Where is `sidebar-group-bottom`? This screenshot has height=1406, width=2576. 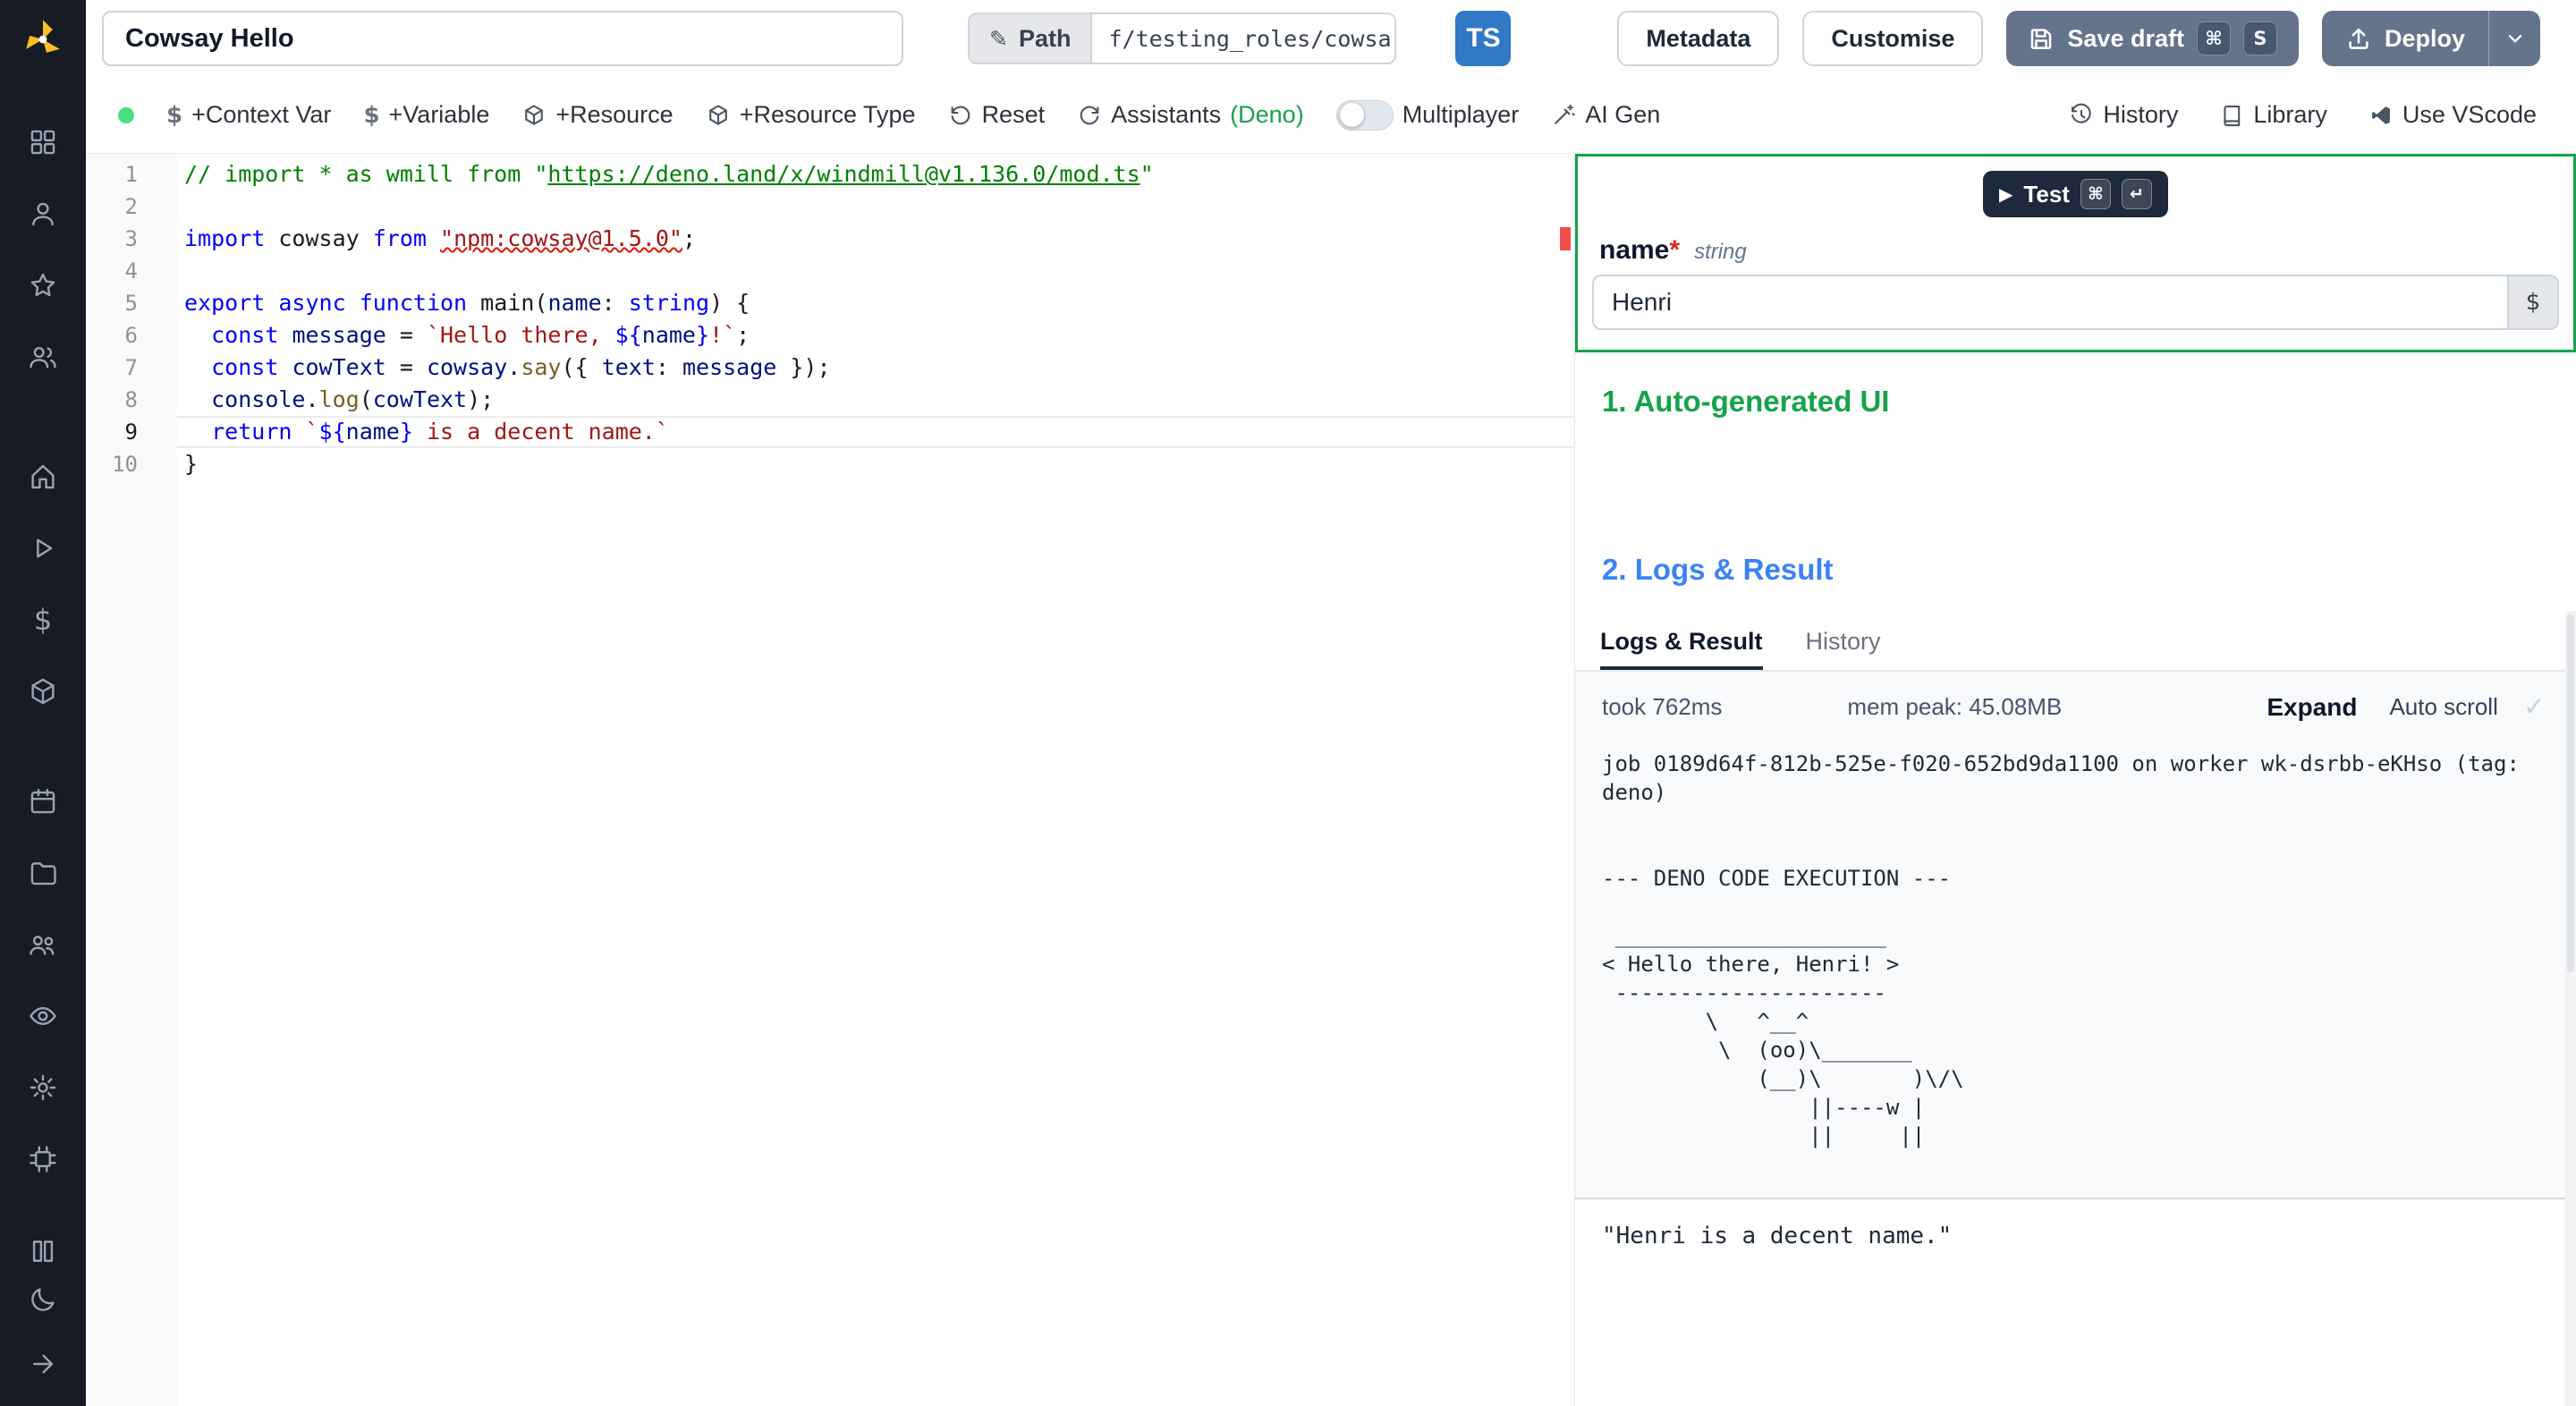
sidebar-group-bottom is located at coordinates (43, 1275).